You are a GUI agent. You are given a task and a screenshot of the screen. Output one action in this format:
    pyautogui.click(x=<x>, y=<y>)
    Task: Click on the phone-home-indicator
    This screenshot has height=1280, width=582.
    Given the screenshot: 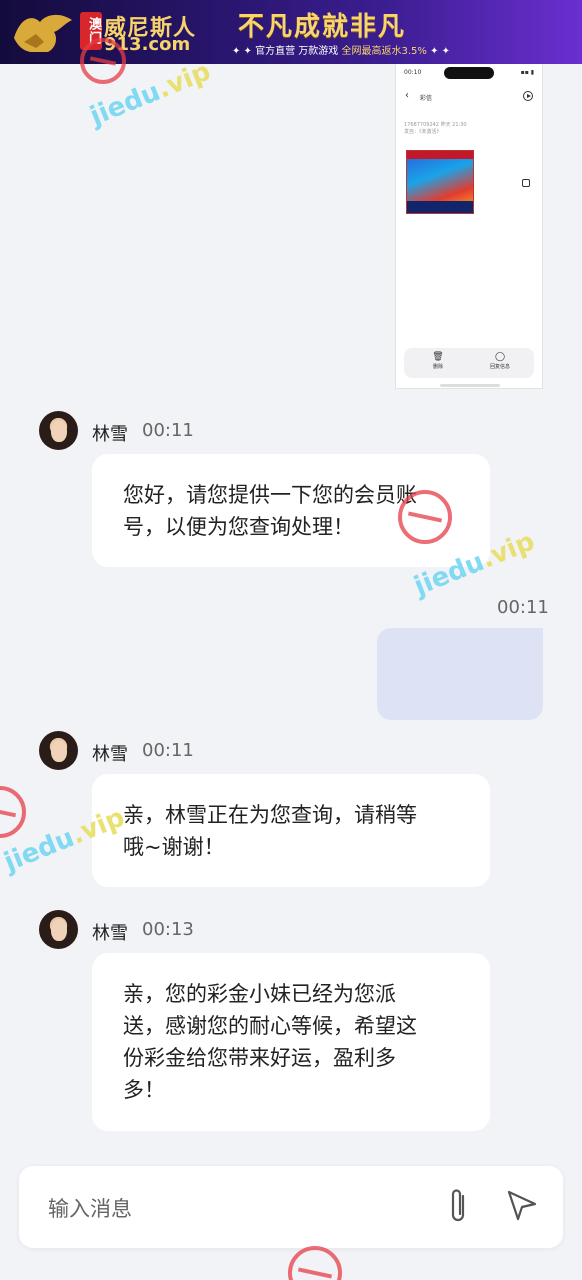 What is the action you would take?
    pyautogui.click(x=470, y=385)
    